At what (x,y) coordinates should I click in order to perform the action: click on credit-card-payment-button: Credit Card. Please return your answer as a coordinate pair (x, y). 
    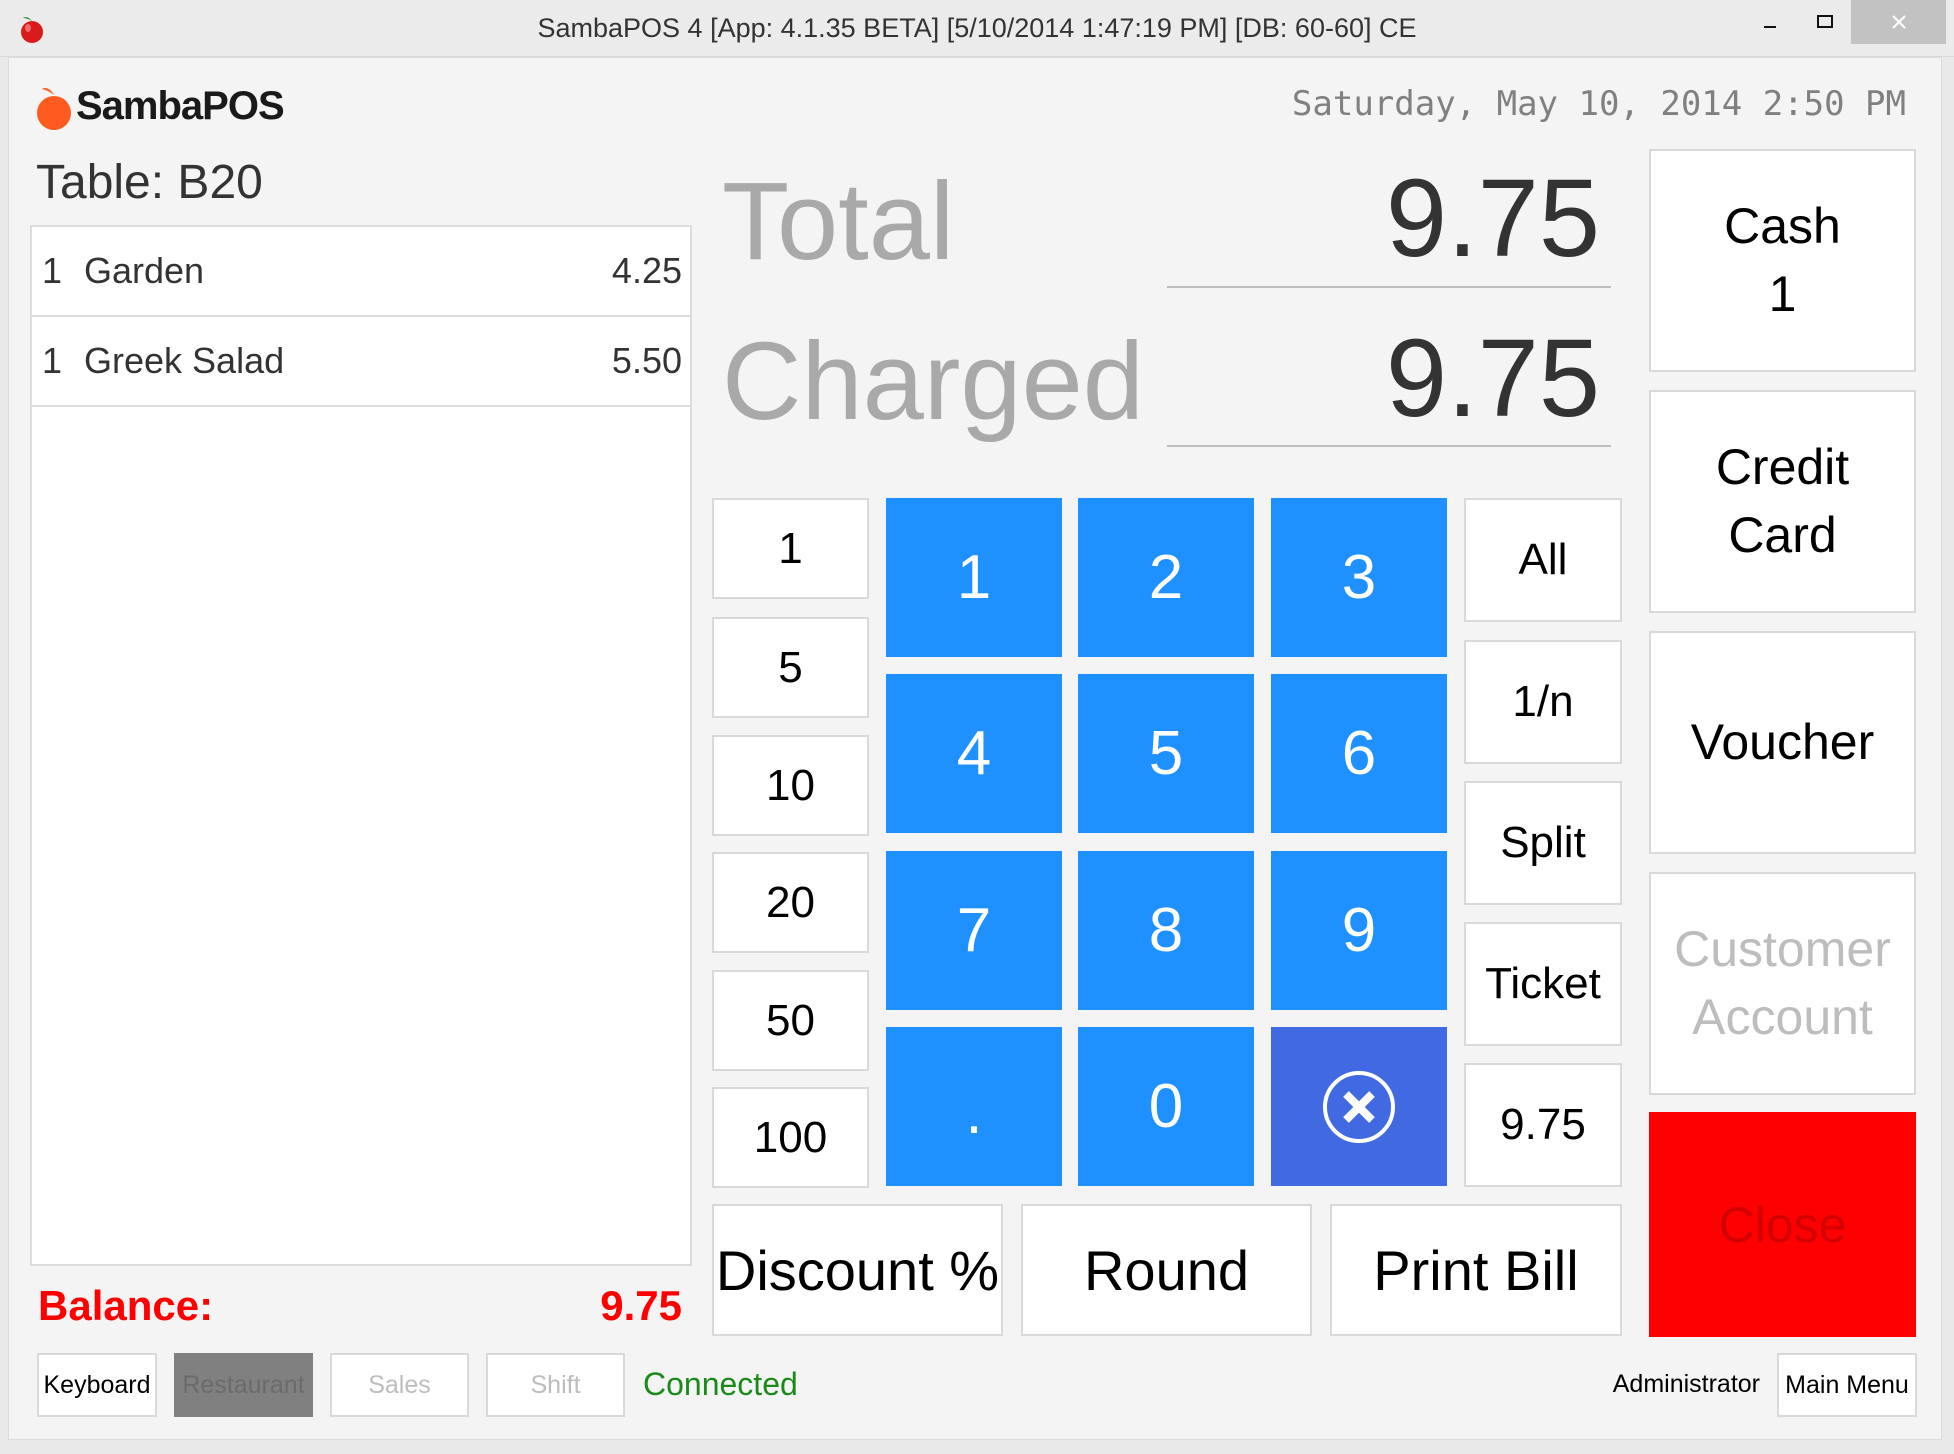
    Looking at the image, I should click on (1782, 501).